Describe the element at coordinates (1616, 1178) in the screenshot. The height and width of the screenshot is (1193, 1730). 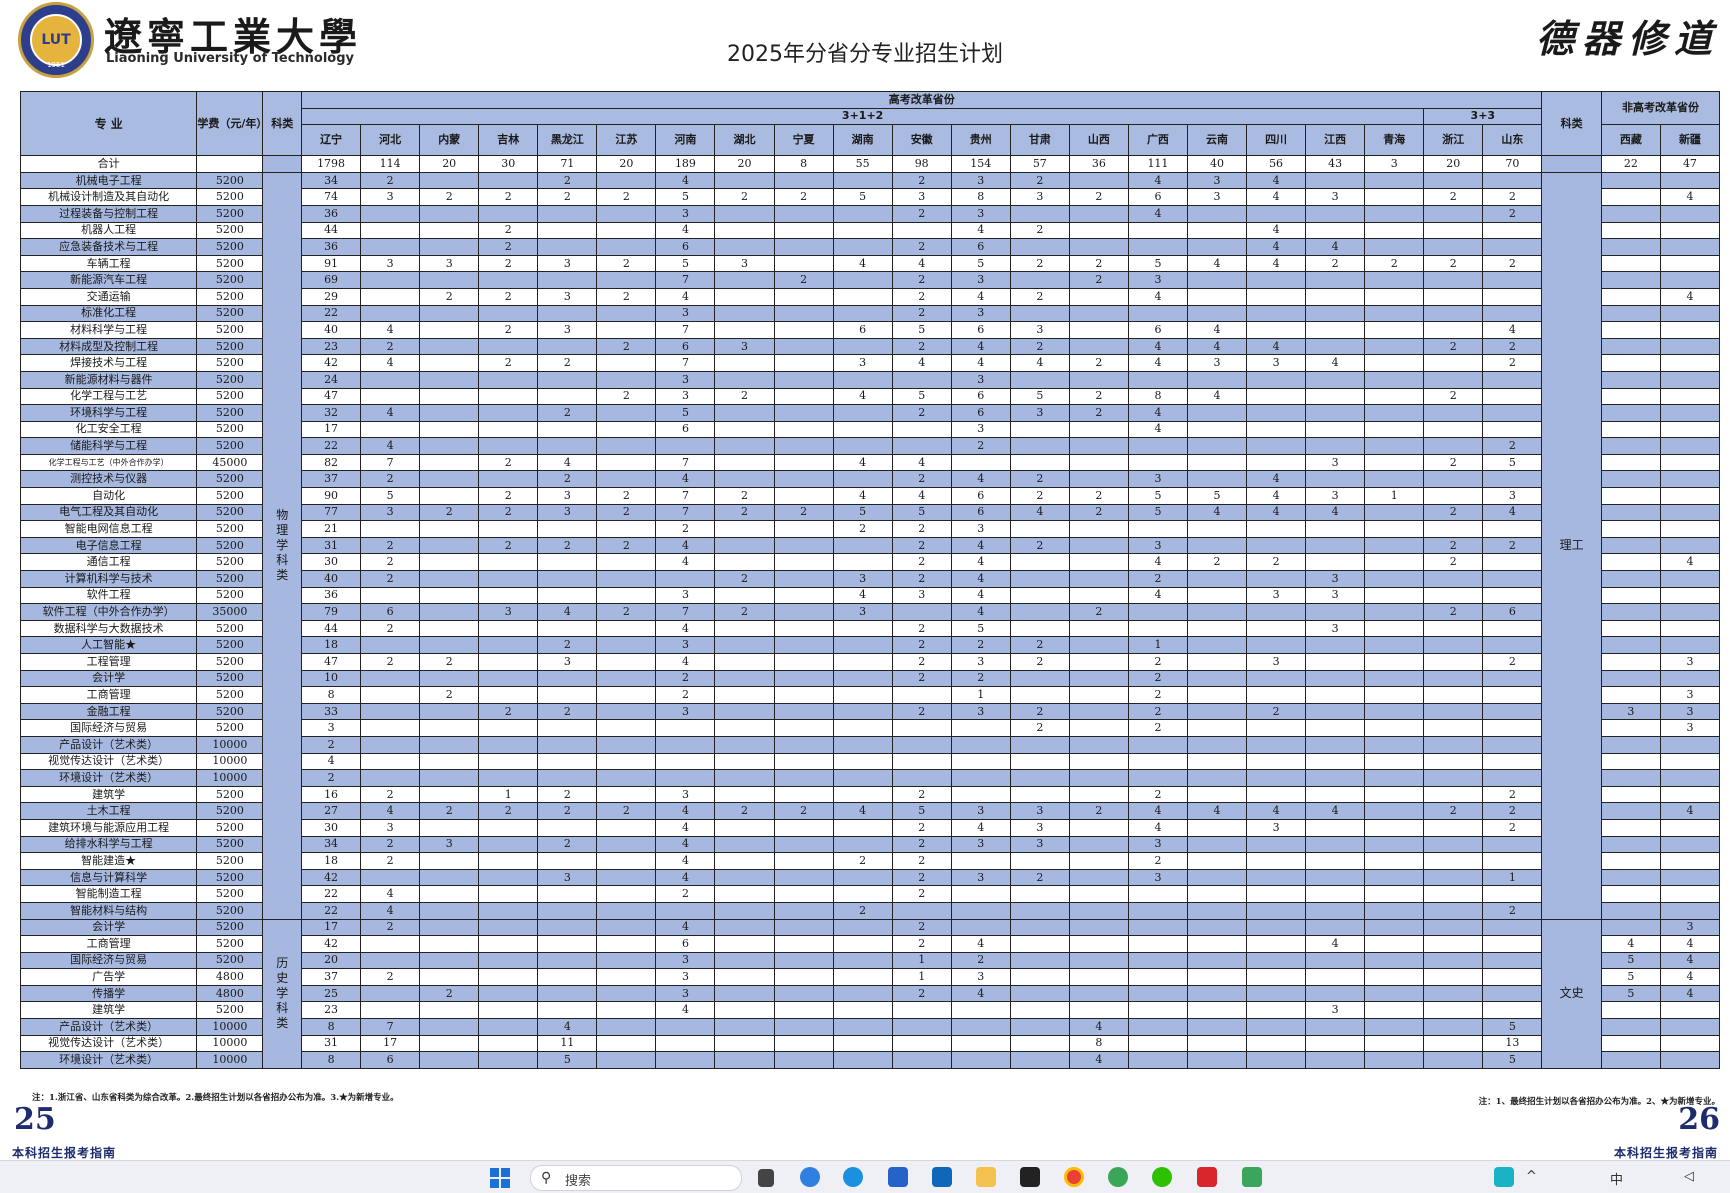
I see `ime-indicator: 中` at that location.